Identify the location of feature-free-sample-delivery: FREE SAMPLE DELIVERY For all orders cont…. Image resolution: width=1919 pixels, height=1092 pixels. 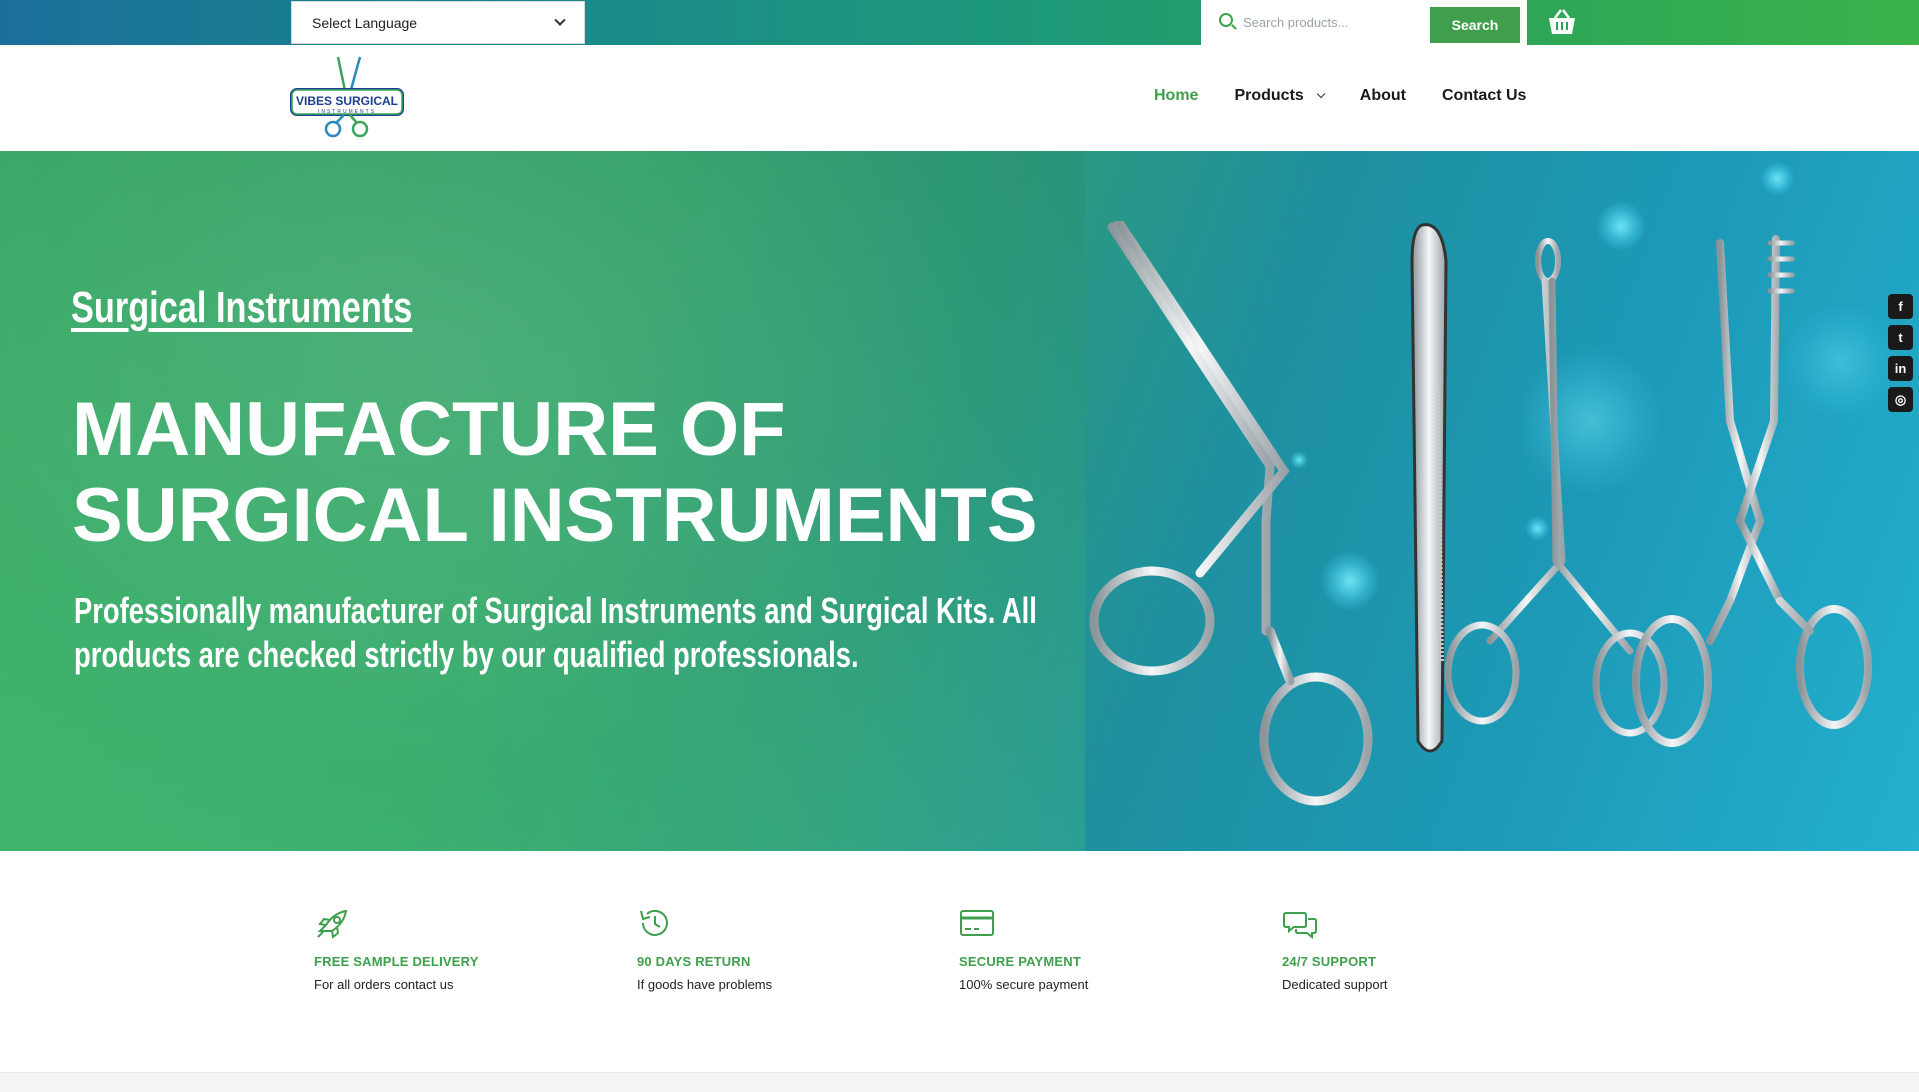
(444, 949).